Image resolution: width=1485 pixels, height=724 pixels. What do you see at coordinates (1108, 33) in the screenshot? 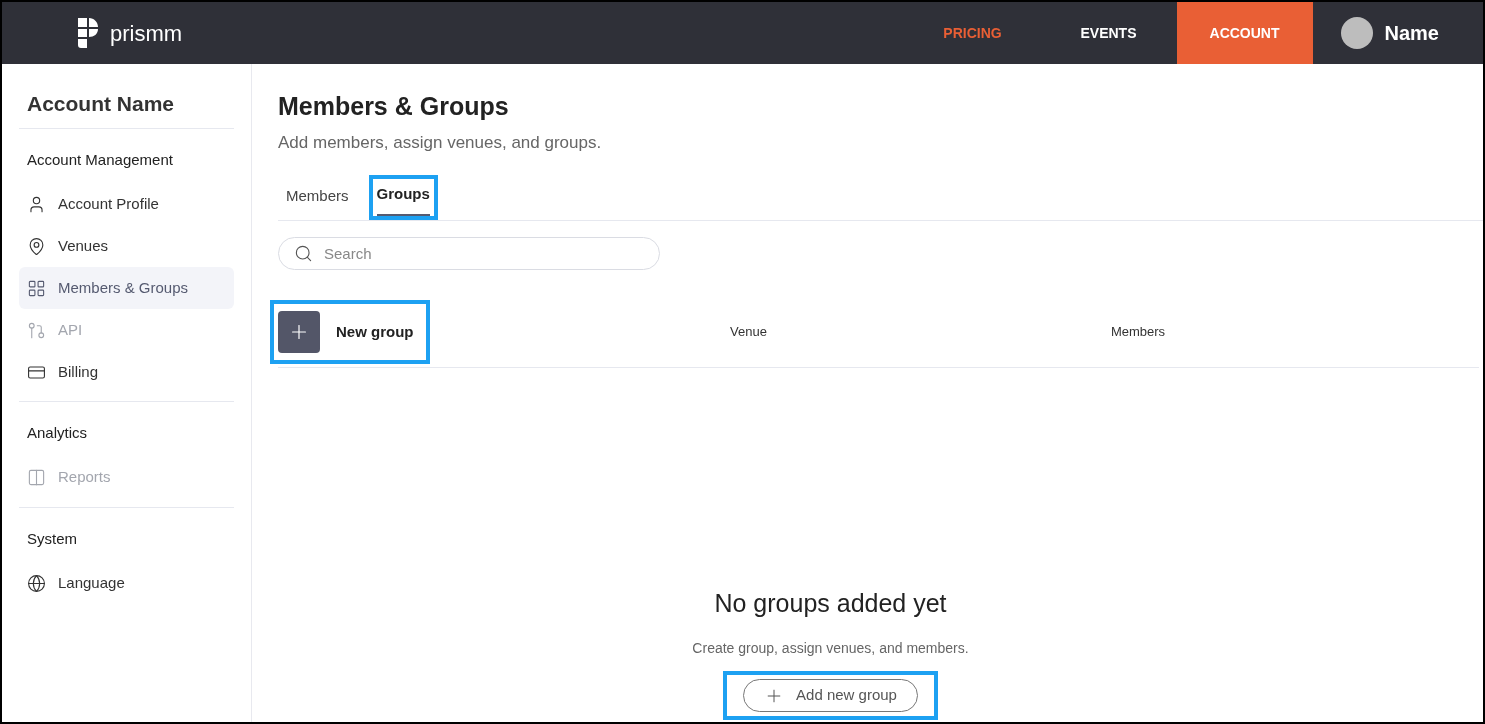
I see `nav-link: EVENTS` at bounding box center [1108, 33].